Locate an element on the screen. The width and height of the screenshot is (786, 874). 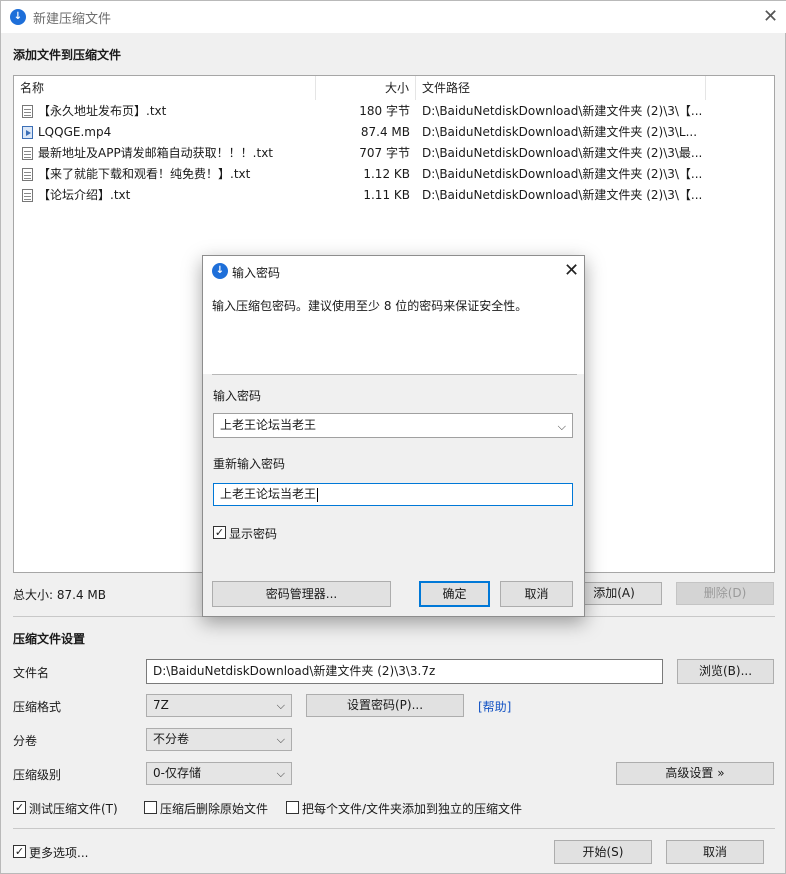
settings-section-title: 压缩文件设置 is located at coordinates (49, 639).